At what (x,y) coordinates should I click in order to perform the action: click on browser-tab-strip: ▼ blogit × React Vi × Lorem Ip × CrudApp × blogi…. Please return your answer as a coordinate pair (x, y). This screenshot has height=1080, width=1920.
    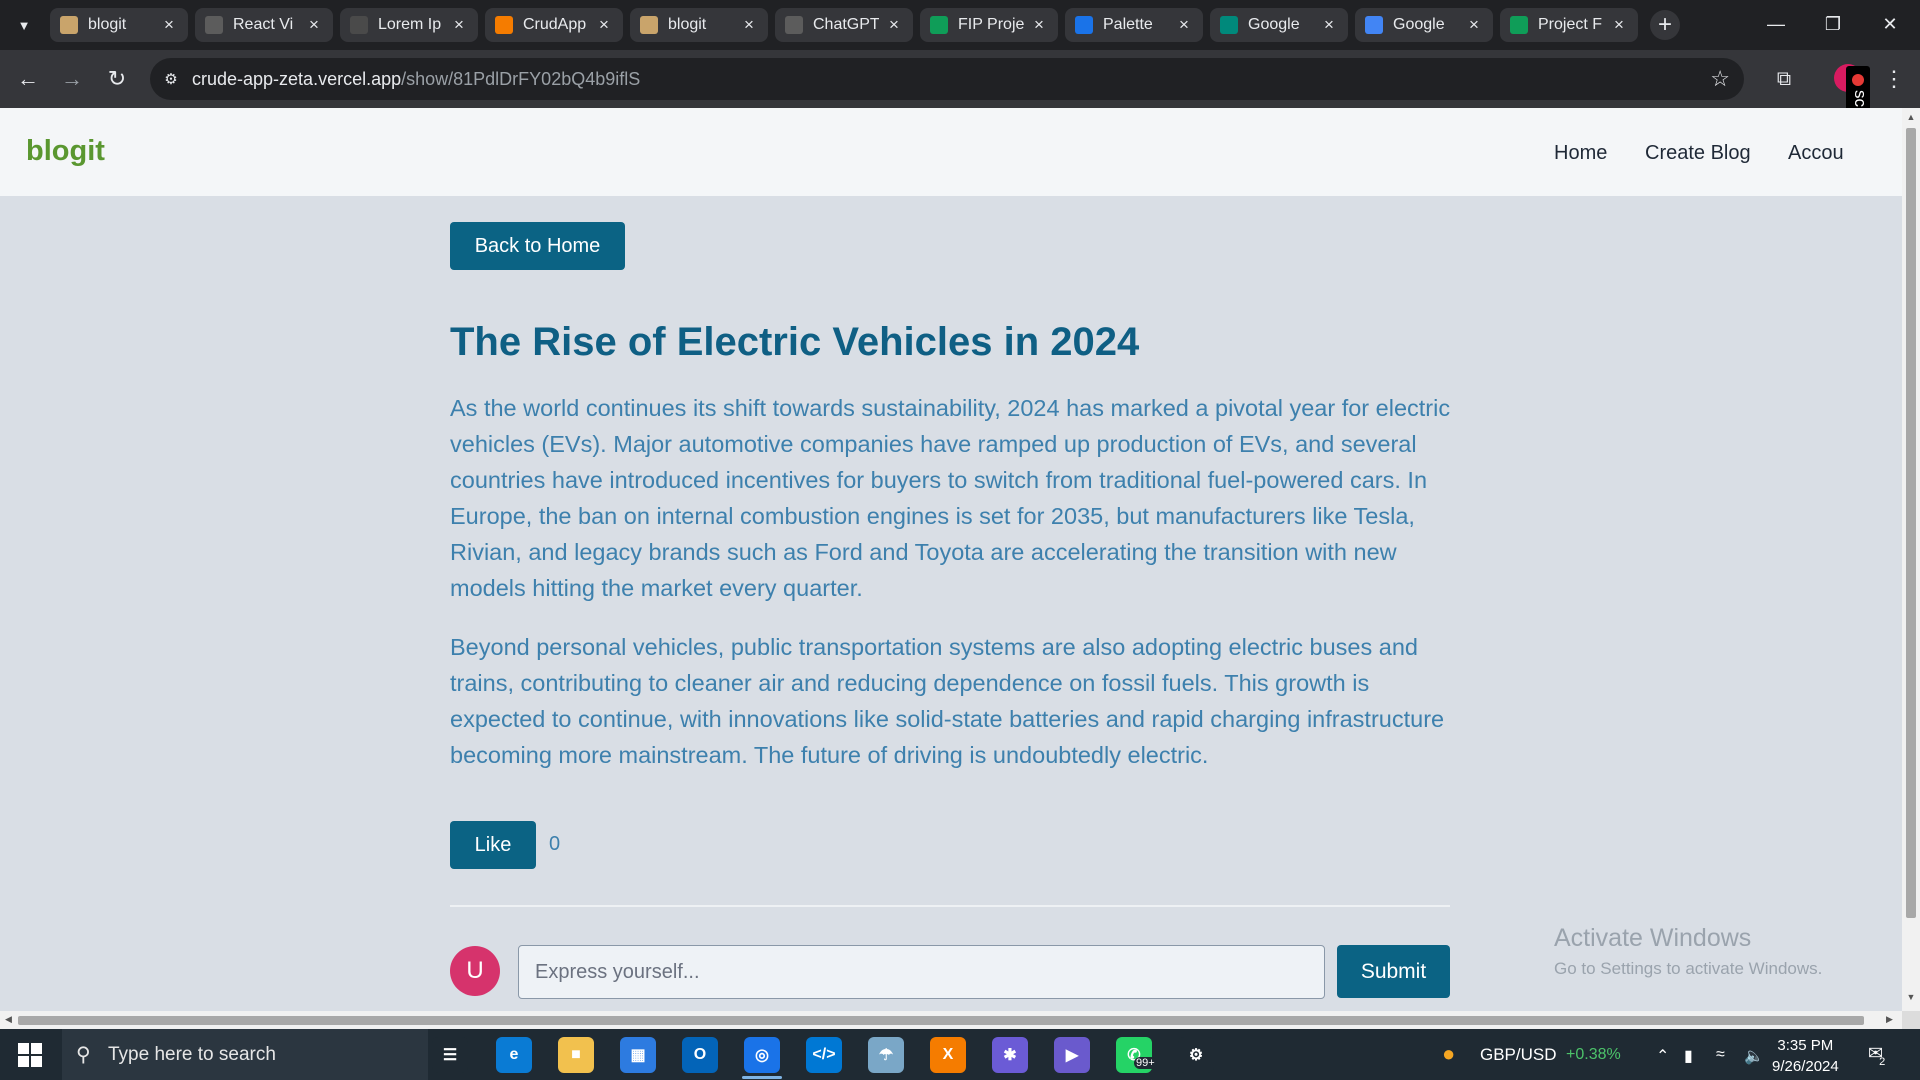
    Looking at the image, I should click on (960, 25).